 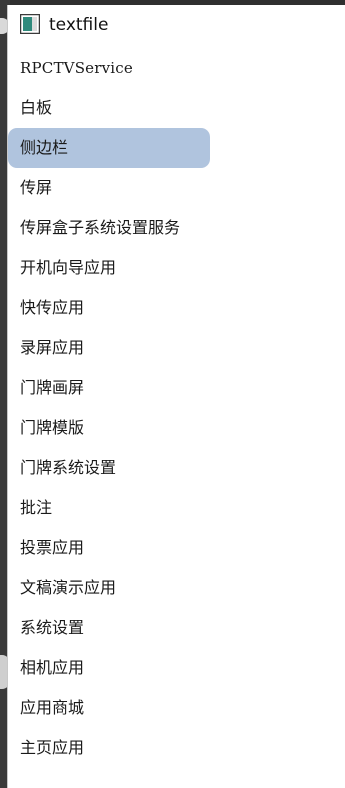 I want to click on menu-item: 白板, so click(x=176, y=108).